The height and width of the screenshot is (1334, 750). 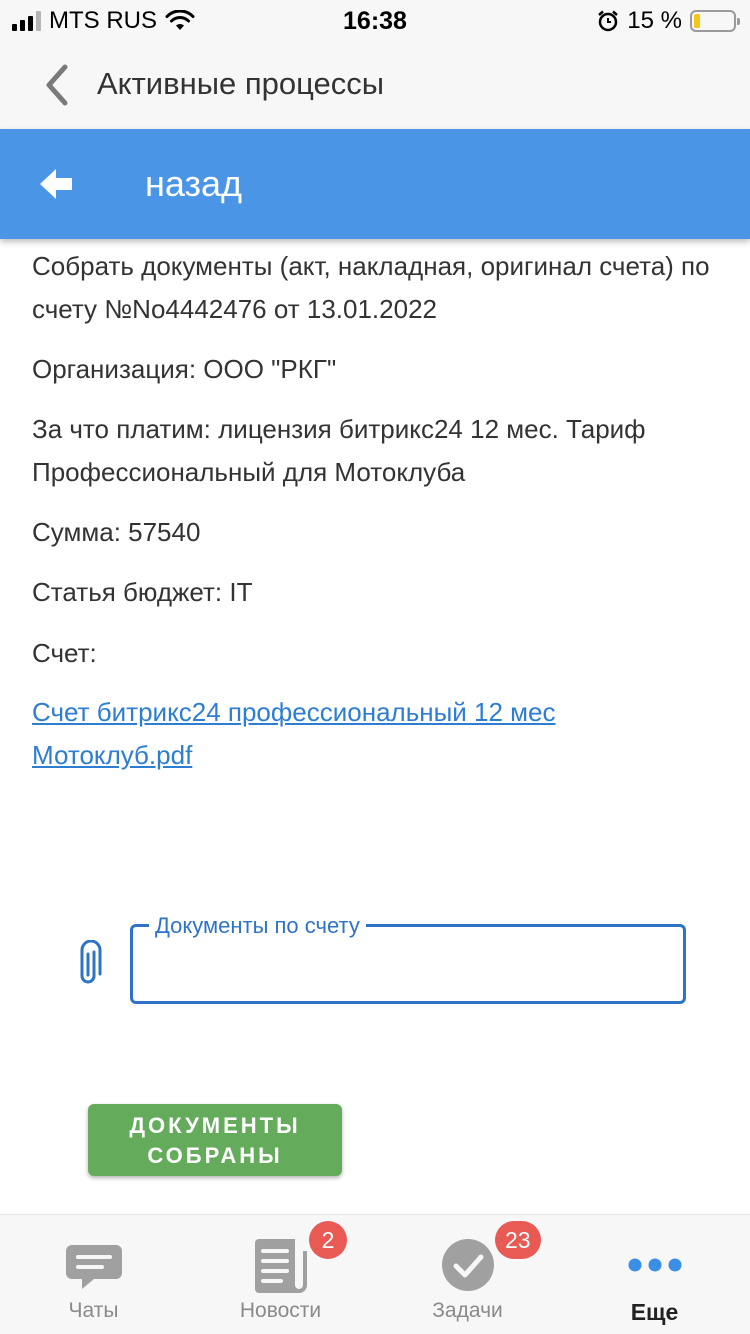 What do you see at coordinates (654, 1312) in the screenshot?
I see `tab-label: Еще` at bounding box center [654, 1312].